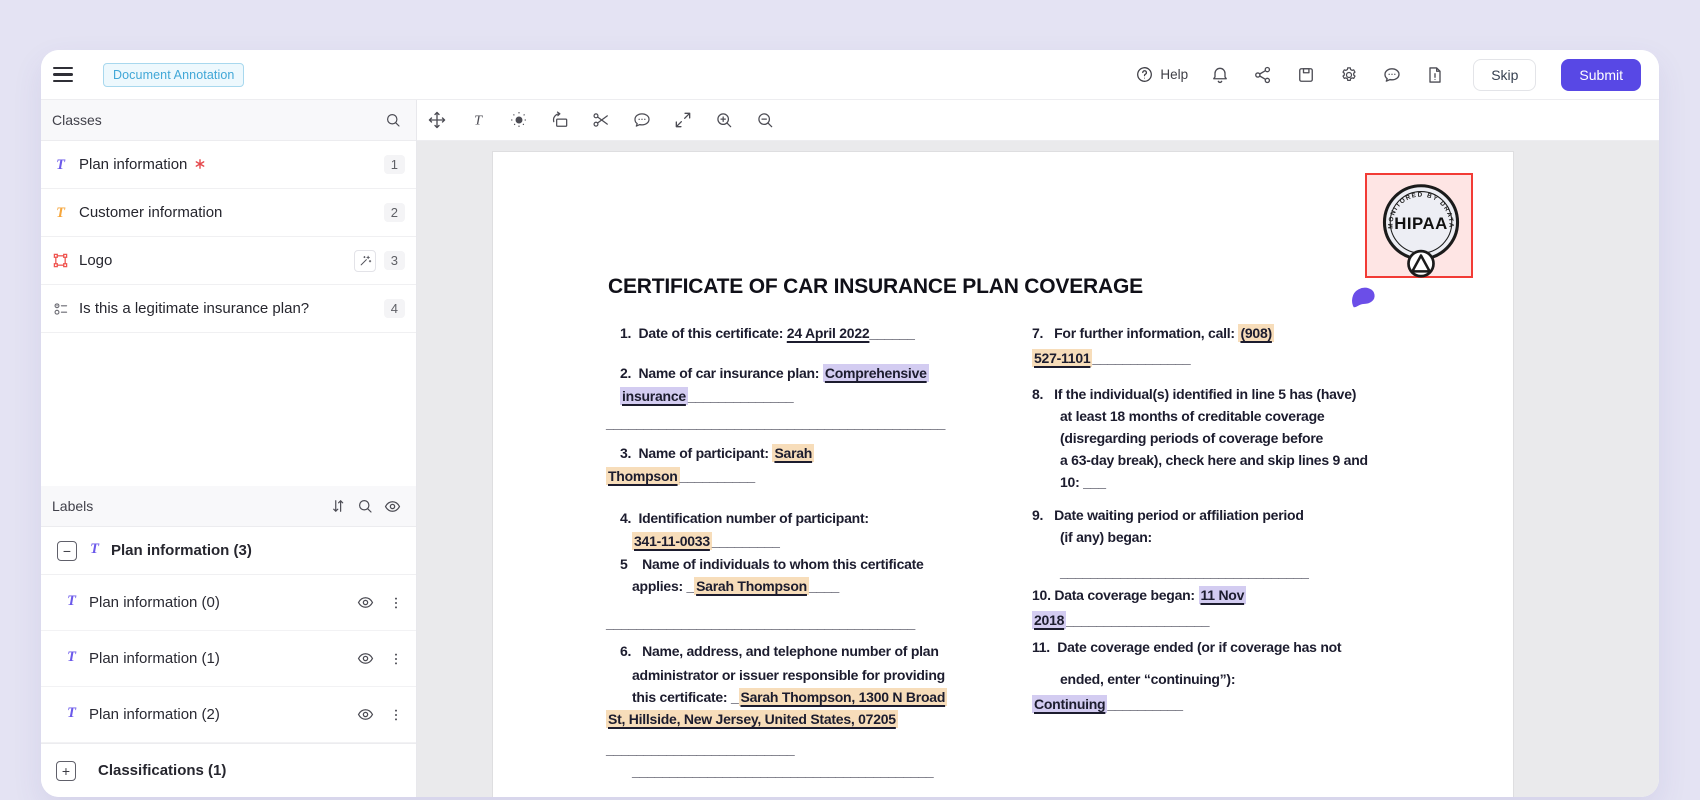 This screenshot has width=1700, height=800. What do you see at coordinates (1106, 537) in the screenshot?
I see `doc-text: (if any) began:` at bounding box center [1106, 537].